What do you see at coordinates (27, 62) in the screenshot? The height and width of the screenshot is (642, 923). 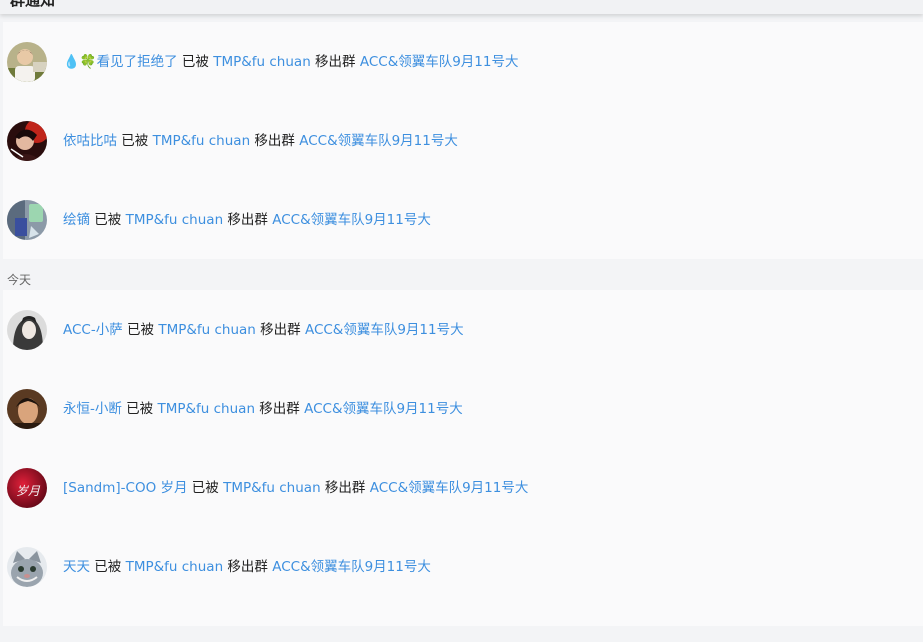 I see `avatar-boy-photo-icon` at bounding box center [27, 62].